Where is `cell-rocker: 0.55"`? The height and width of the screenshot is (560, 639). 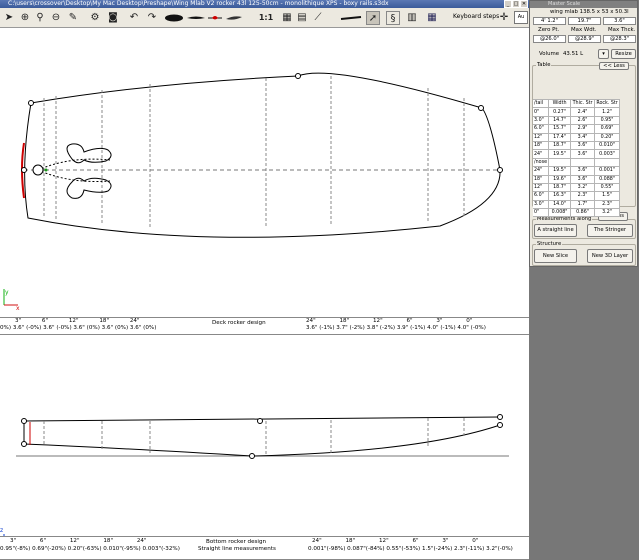 cell-rocker: 0.55" is located at coordinates (607, 187).